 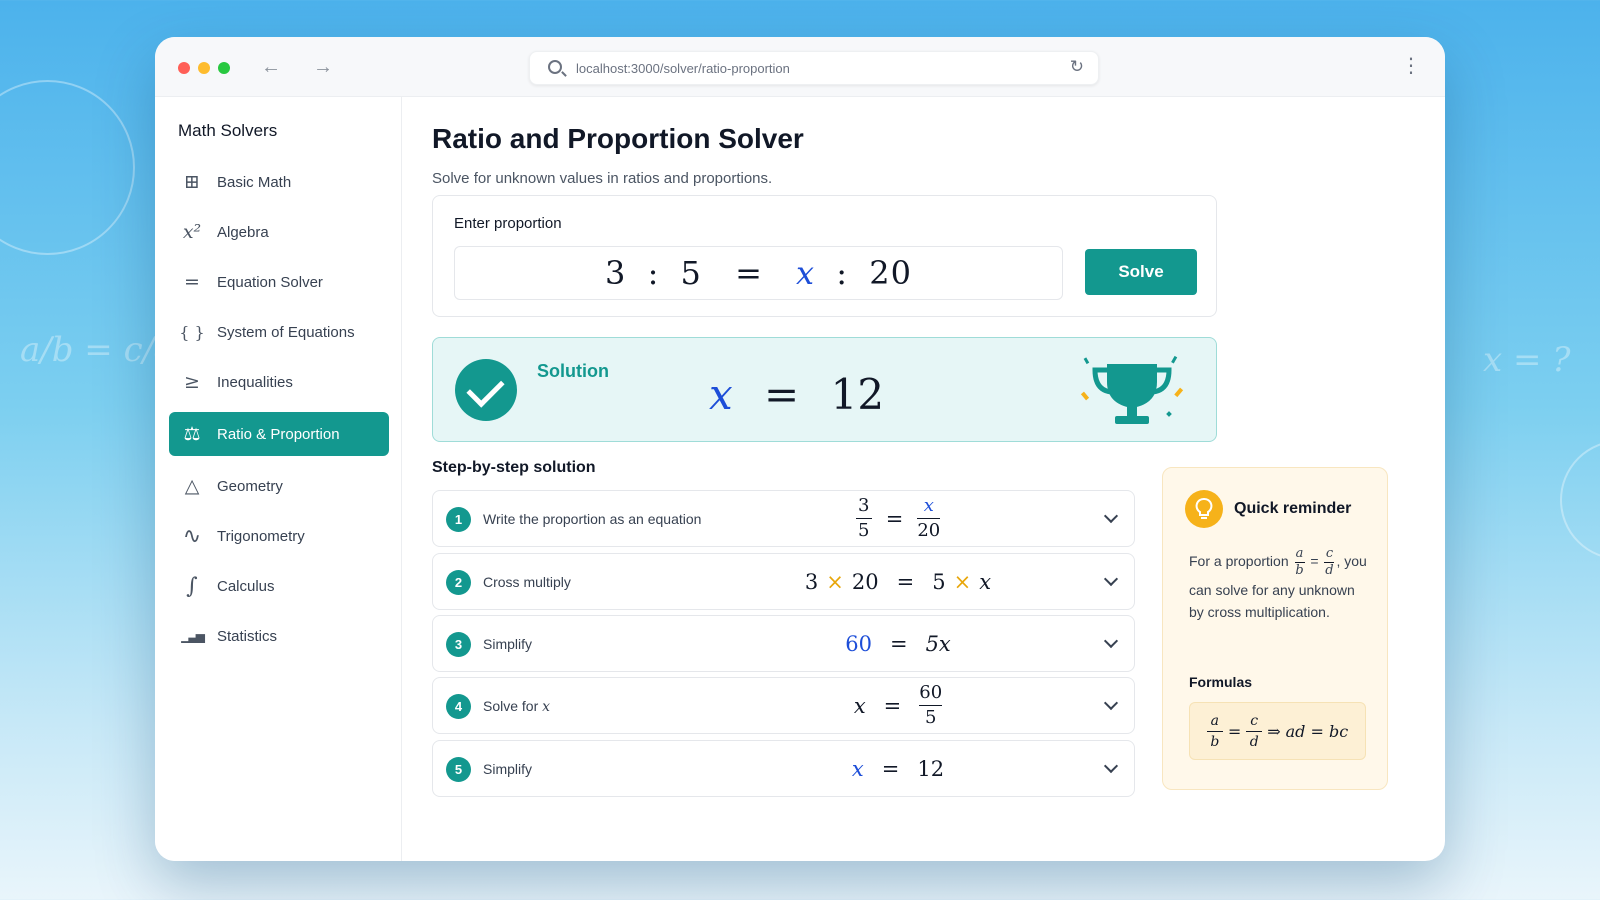 What do you see at coordinates (1221, 682) in the screenshot?
I see `formulas-label: Formulas` at bounding box center [1221, 682].